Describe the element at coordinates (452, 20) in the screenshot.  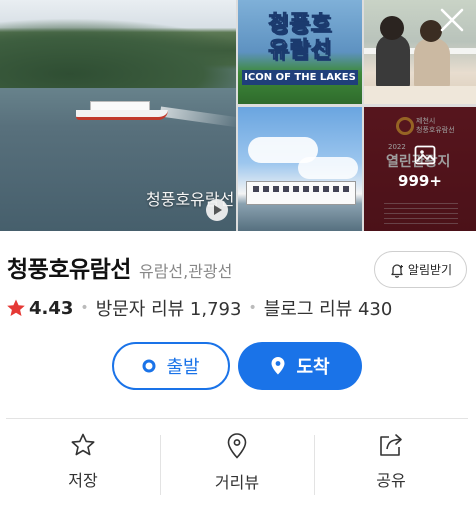
I see `close-icon` at that location.